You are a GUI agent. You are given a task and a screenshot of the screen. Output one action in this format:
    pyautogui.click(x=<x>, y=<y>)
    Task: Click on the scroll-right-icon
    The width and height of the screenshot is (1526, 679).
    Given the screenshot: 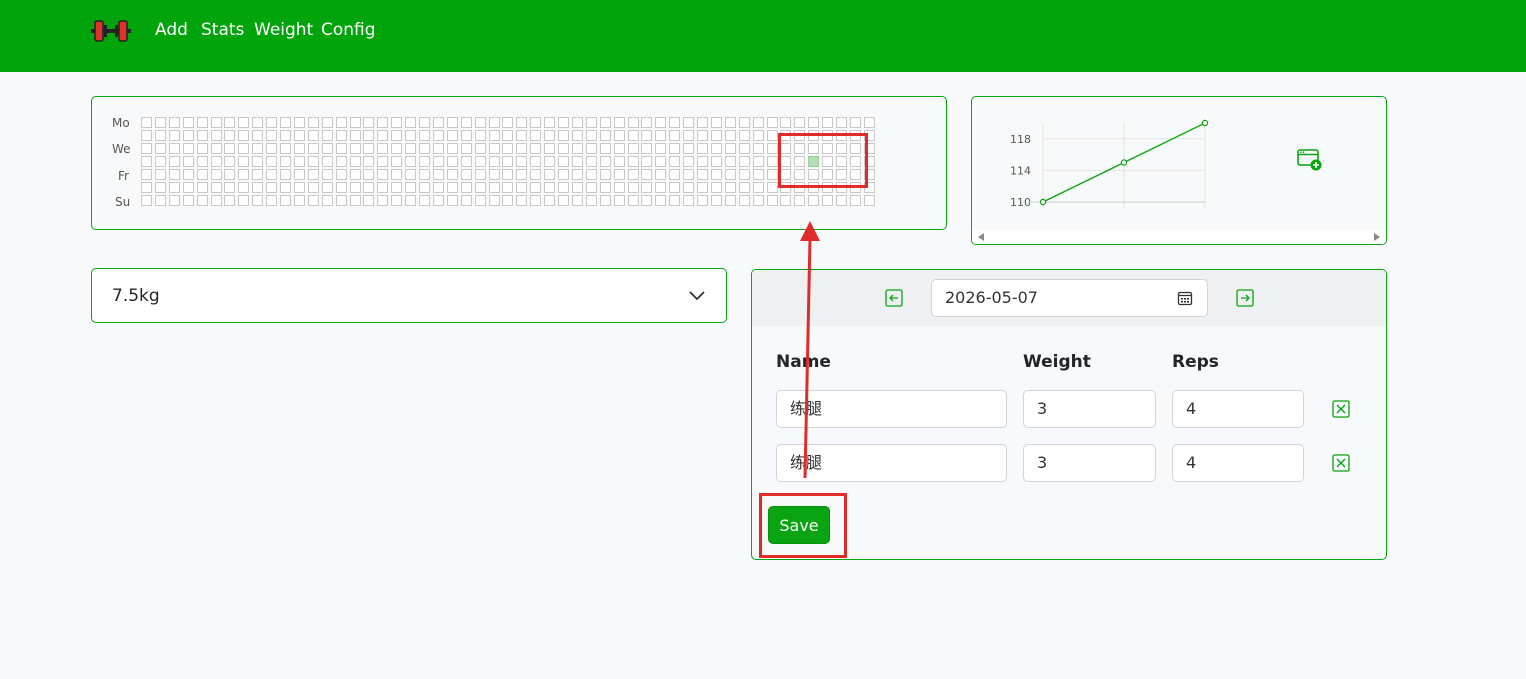 What is the action you would take?
    pyautogui.click(x=1377, y=237)
    